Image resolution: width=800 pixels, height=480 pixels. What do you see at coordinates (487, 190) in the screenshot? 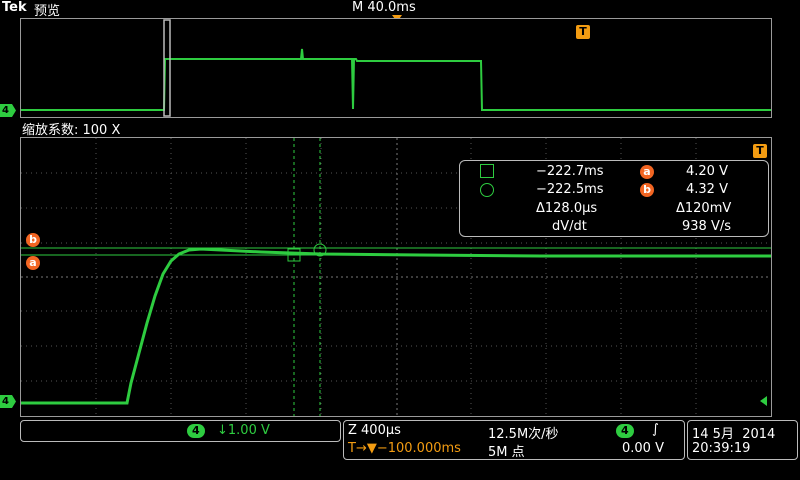
I see `cursor-circle-icon` at bounding box center [487, 190].